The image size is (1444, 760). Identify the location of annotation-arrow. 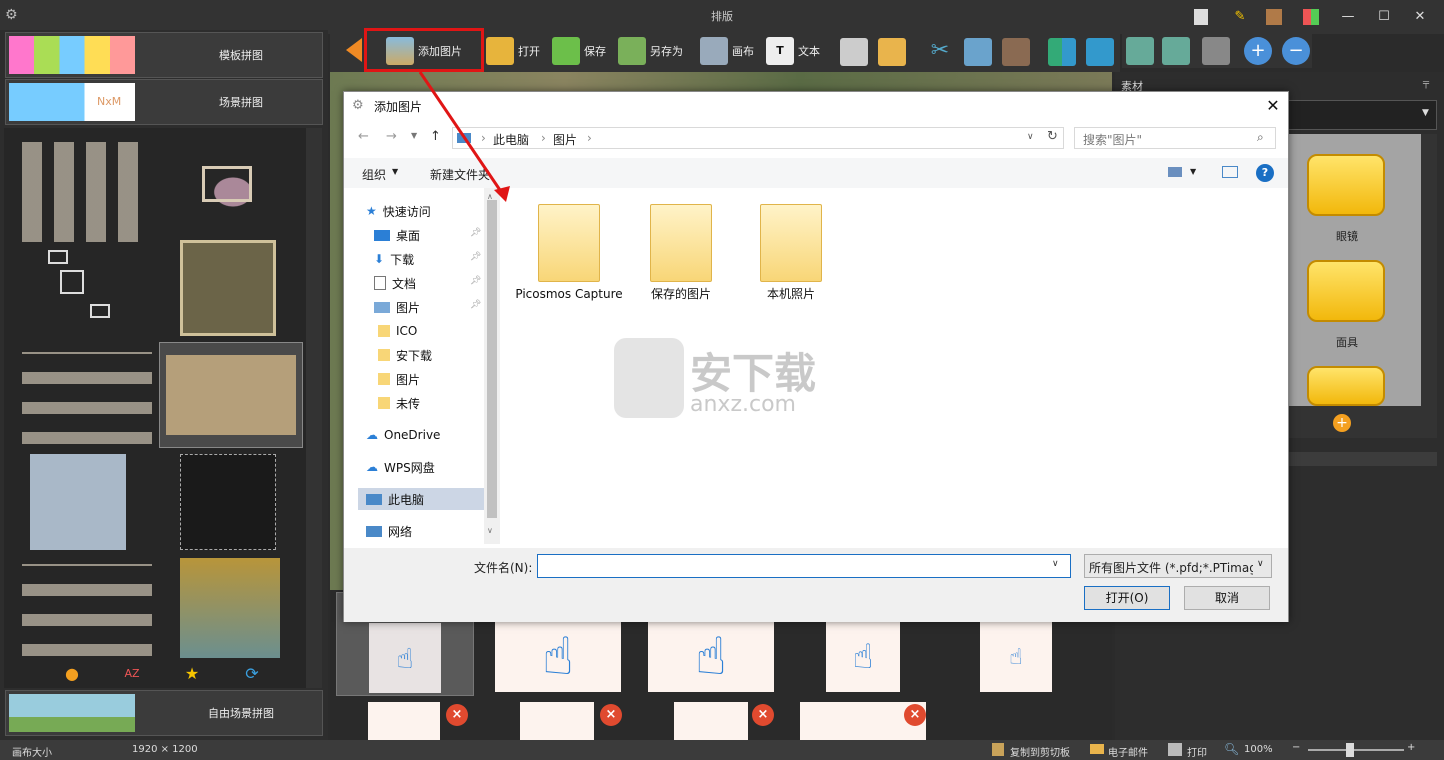
(464, 136).